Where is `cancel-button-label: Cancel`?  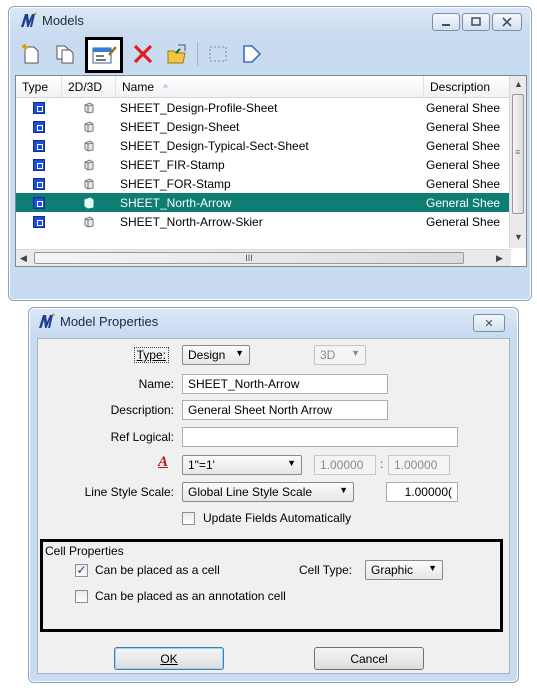 cancel-button-label: Cancel is located at coordinates (369, 658).